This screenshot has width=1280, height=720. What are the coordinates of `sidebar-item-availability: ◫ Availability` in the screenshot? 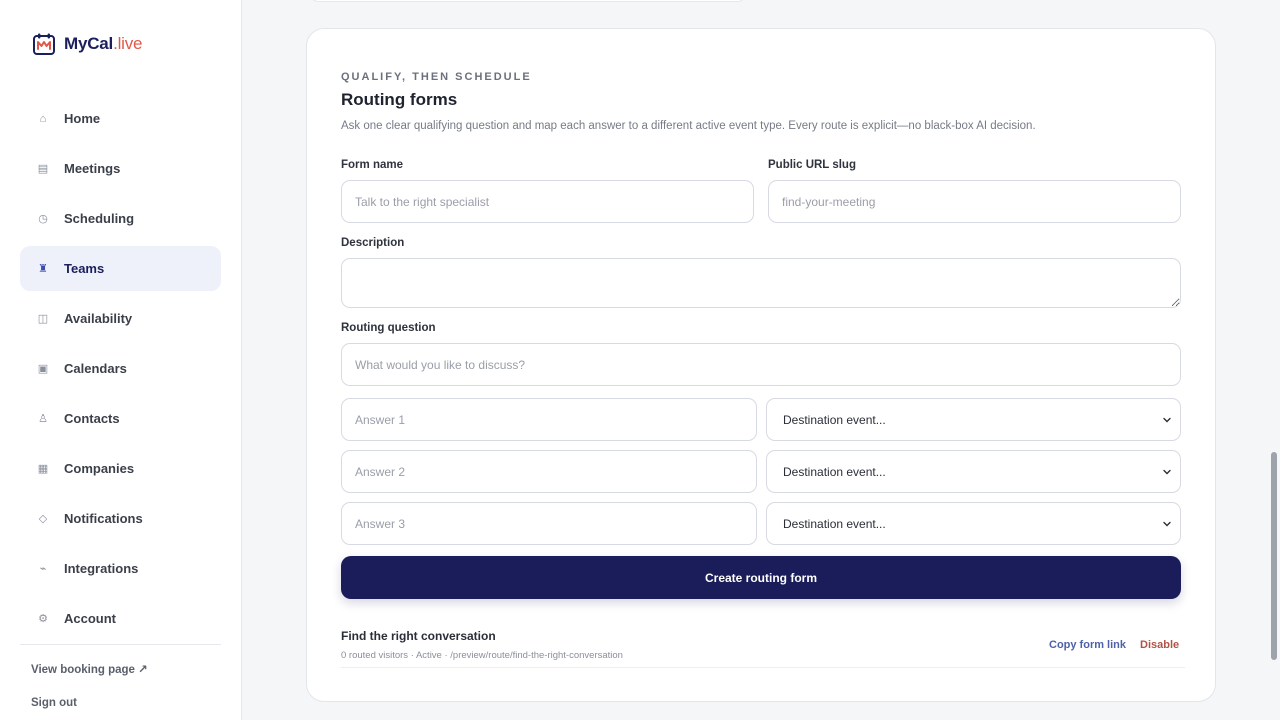 It's located at (120, 318).